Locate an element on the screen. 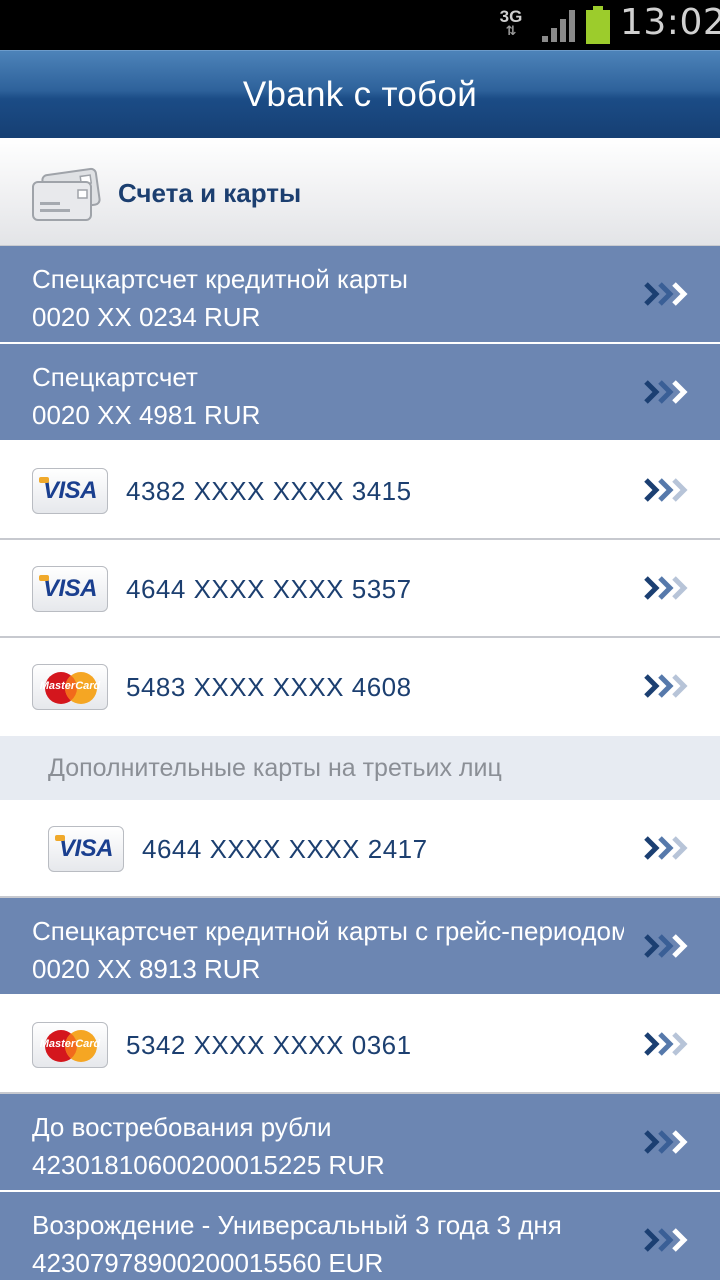  card-number: 4644 XXXX XXXX 5357 is located at coordinates (269, 589).